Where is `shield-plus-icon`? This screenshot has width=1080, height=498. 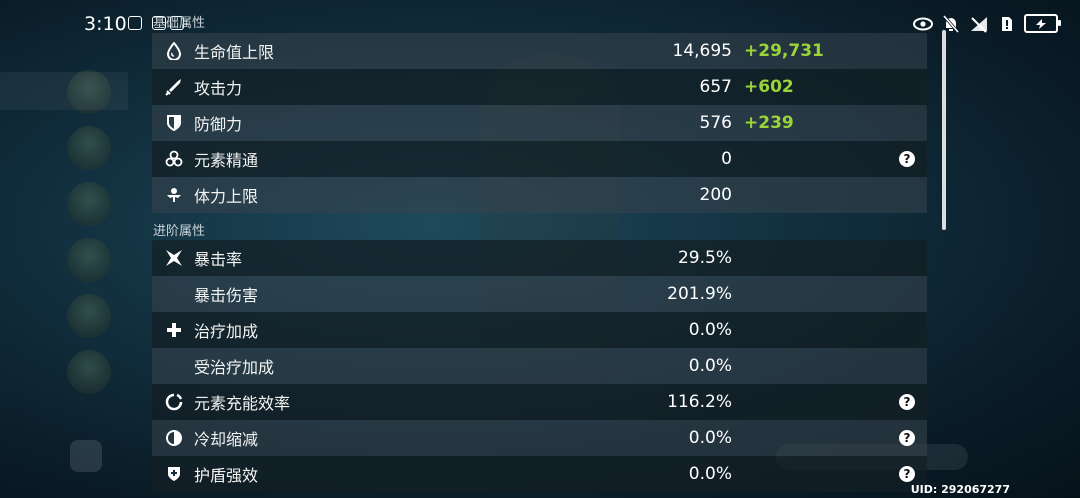
shield-plus-icon is located at coordinates (174, 474).